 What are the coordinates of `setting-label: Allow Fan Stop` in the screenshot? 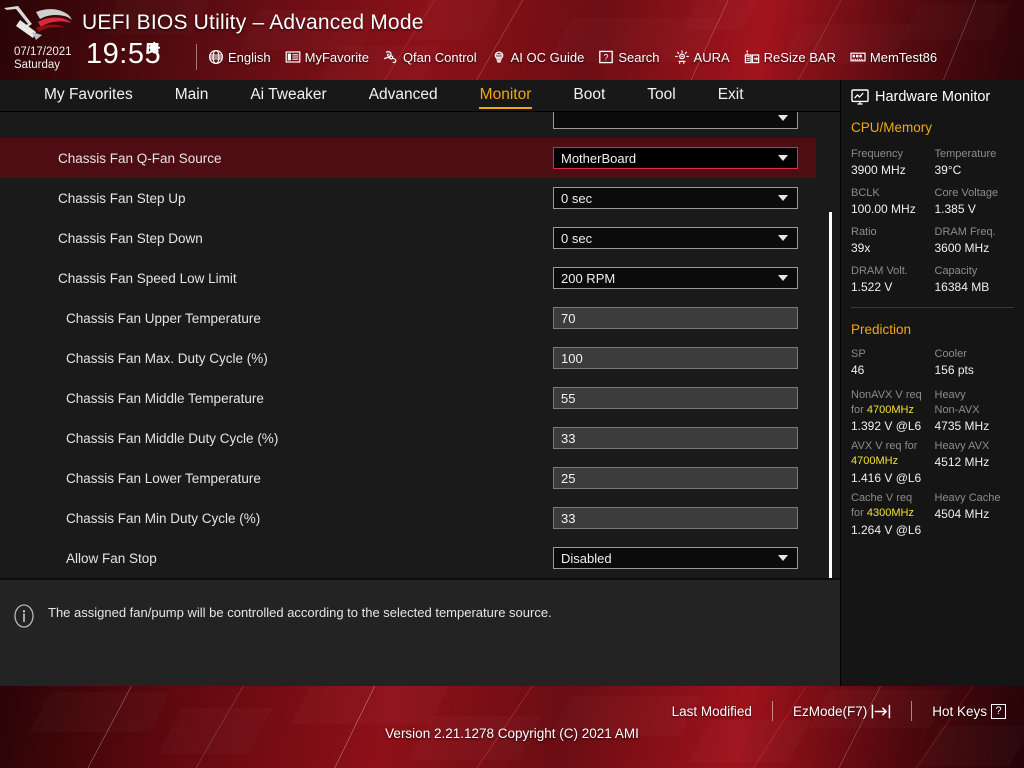 It's located at (111, 558).